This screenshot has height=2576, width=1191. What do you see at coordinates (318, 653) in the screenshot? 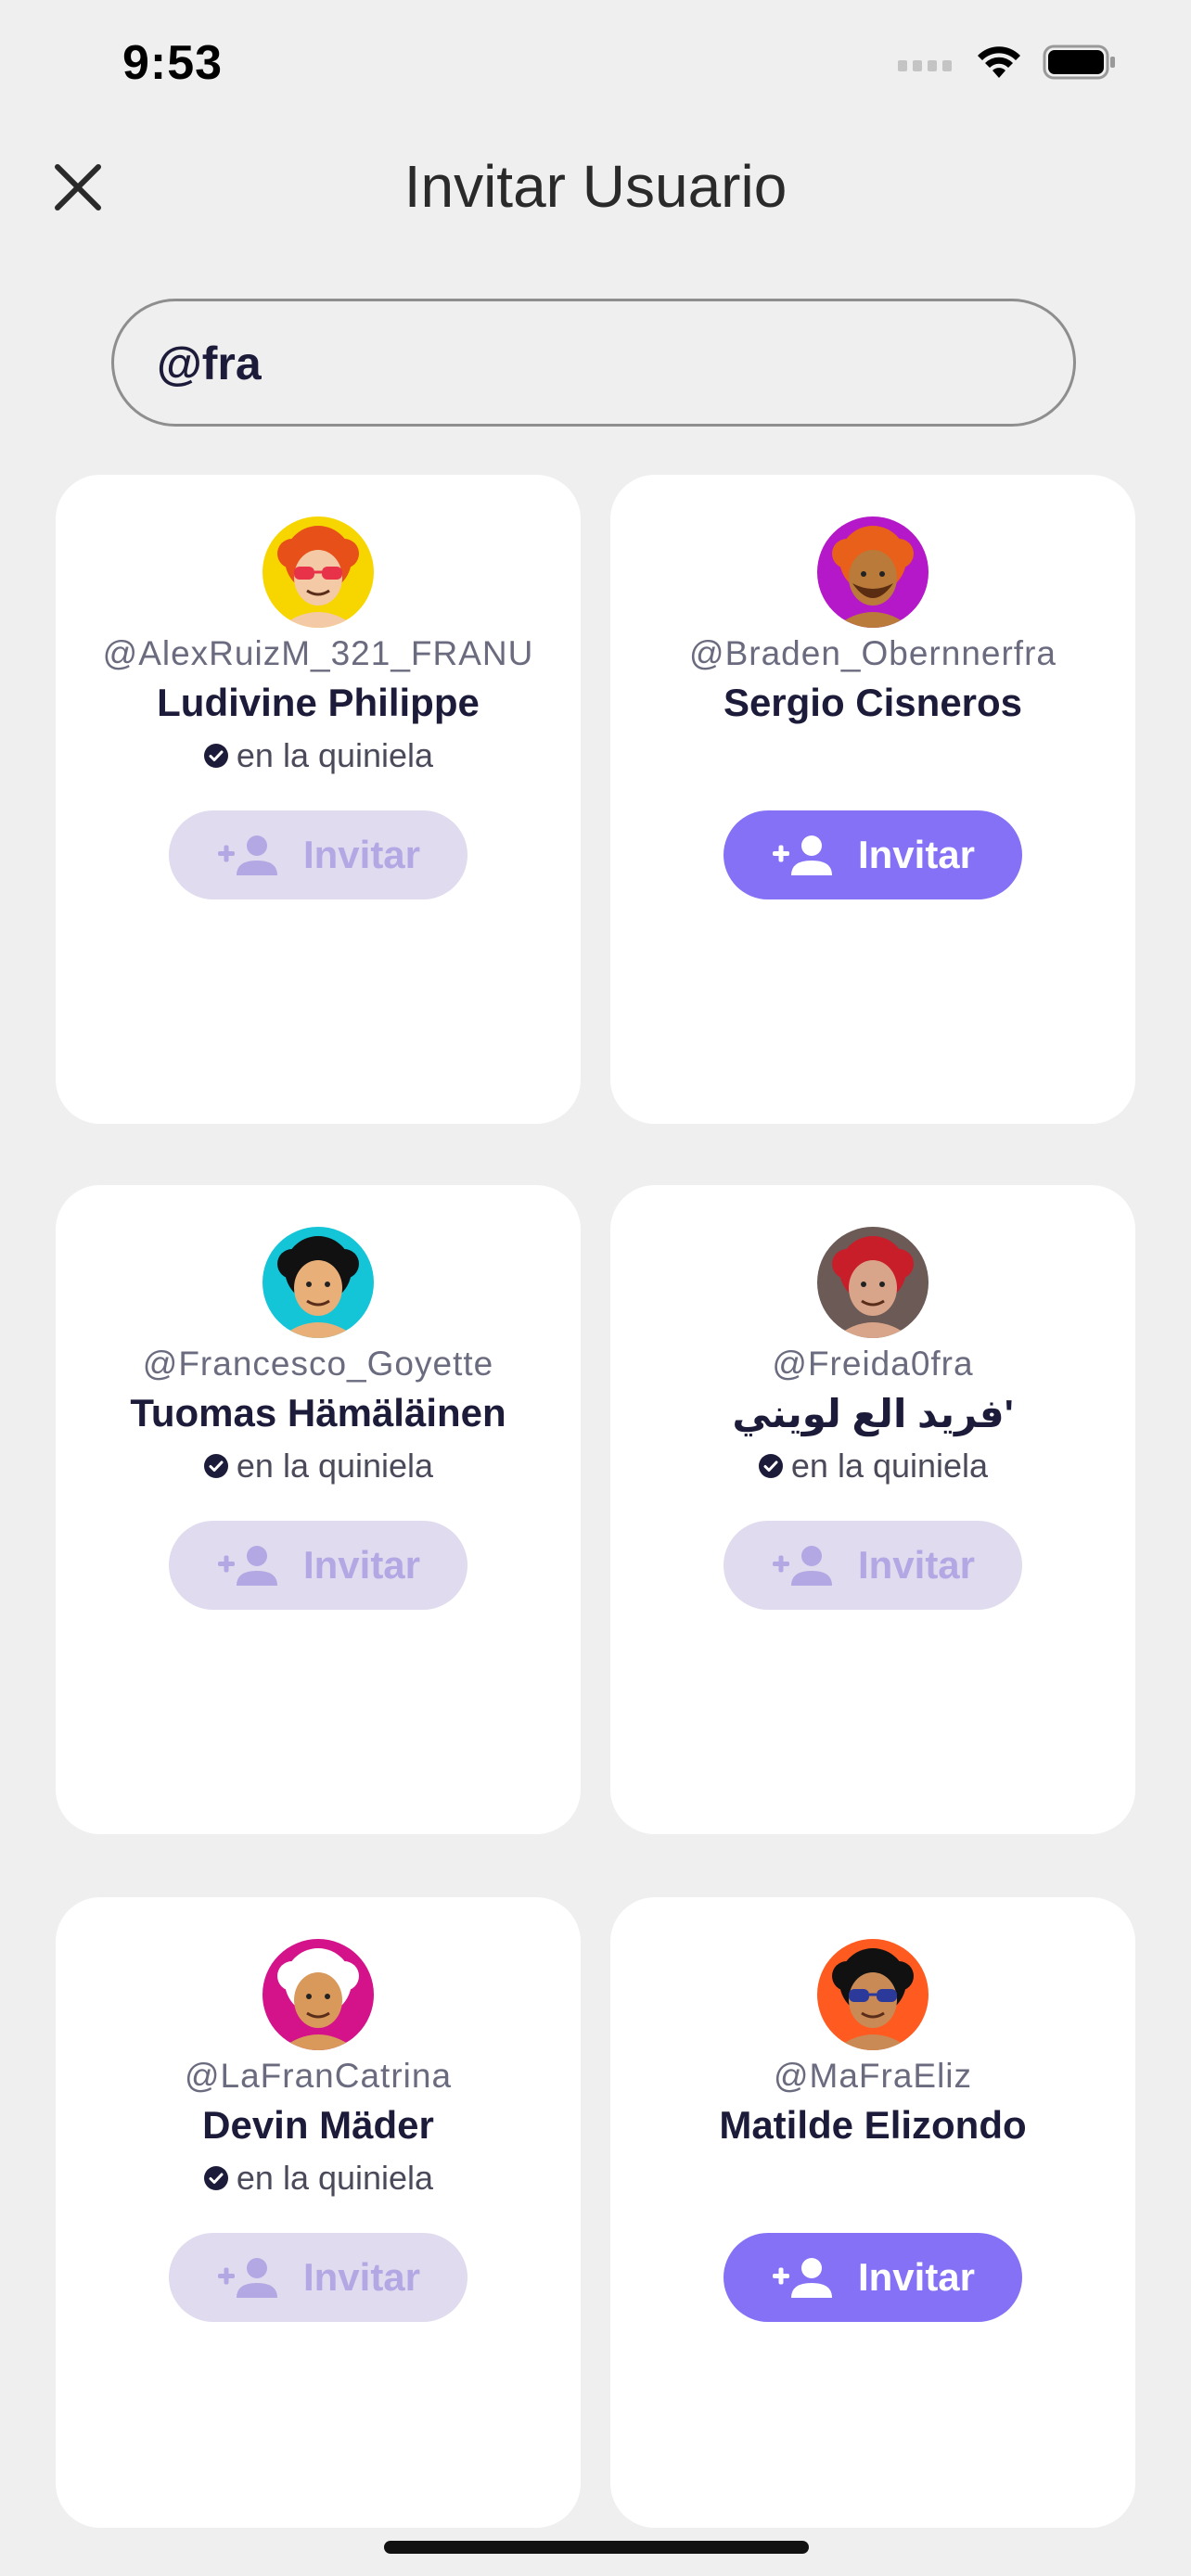
I see `username: @AlexRuizM_321_FRANU` at bounding box center [318, 653].